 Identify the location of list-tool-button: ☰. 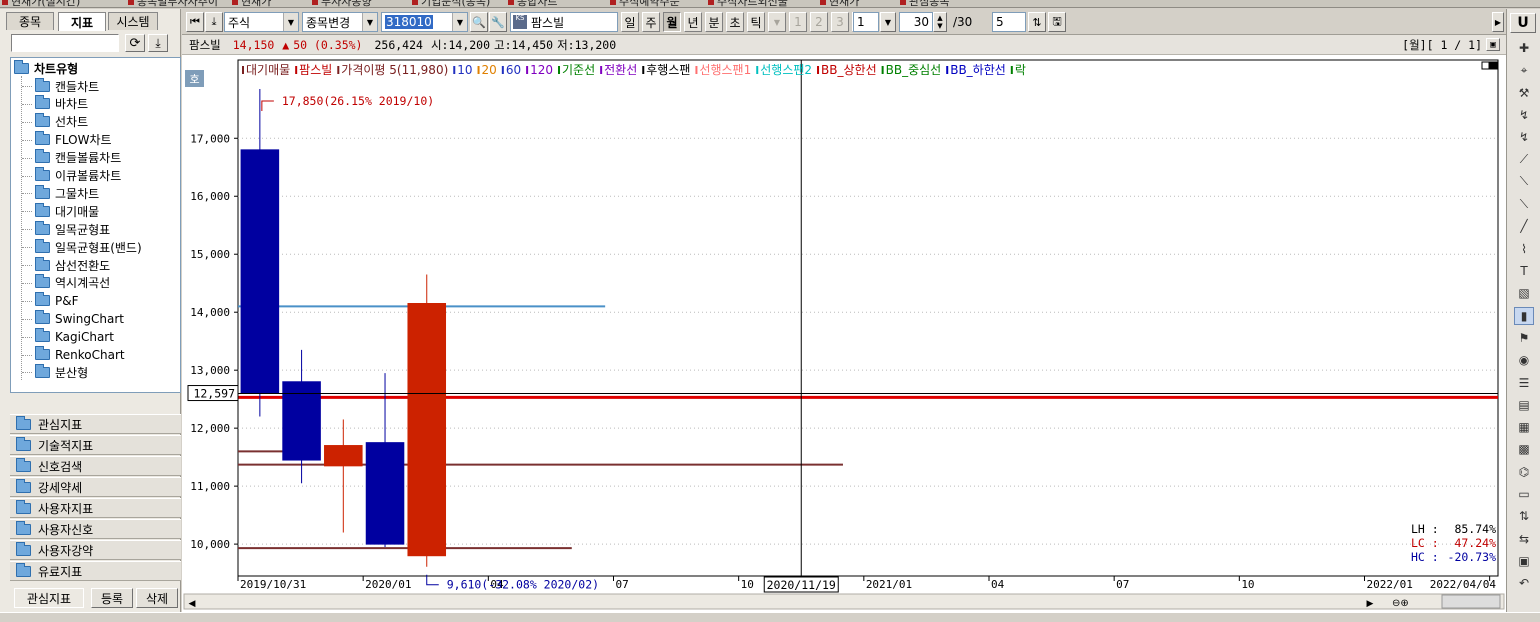
(1524, 383).